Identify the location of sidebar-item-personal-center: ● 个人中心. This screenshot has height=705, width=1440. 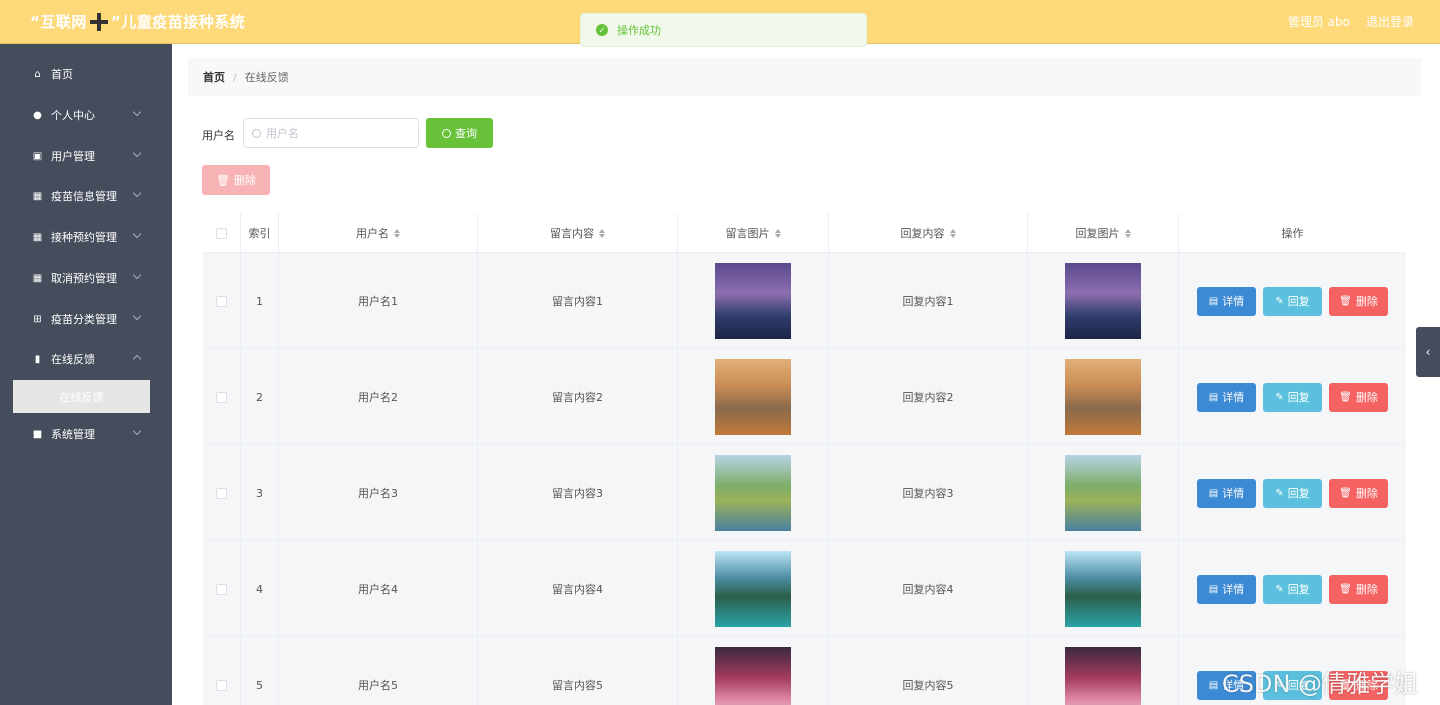
(86, 115).